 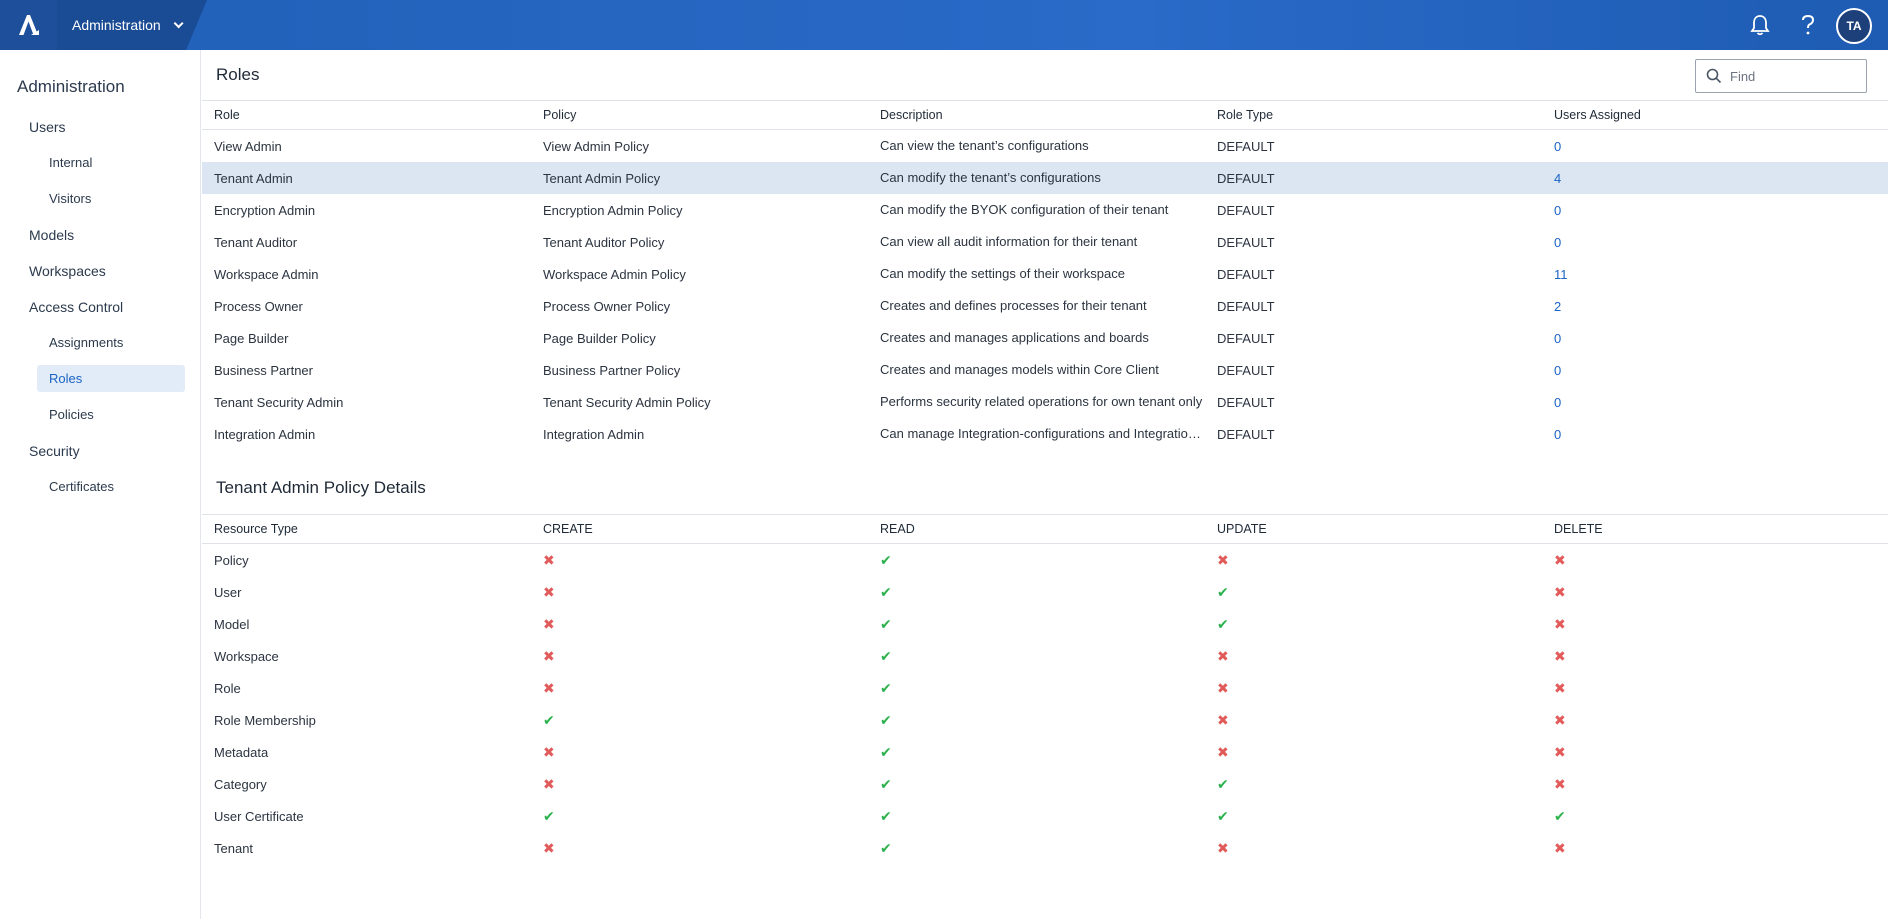 I want to click on update-permission-cell: ✔, so click(x=1377, y=592).